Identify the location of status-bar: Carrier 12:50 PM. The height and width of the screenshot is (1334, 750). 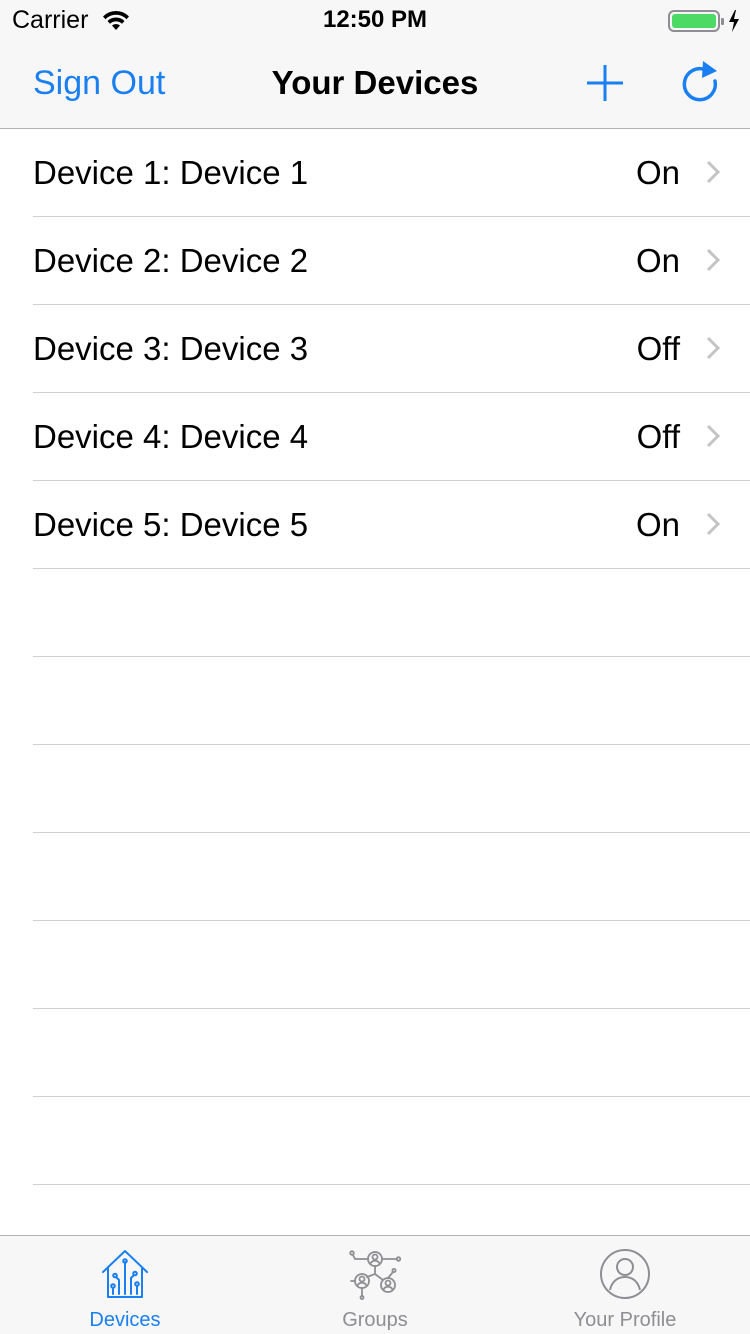
(375, 20).